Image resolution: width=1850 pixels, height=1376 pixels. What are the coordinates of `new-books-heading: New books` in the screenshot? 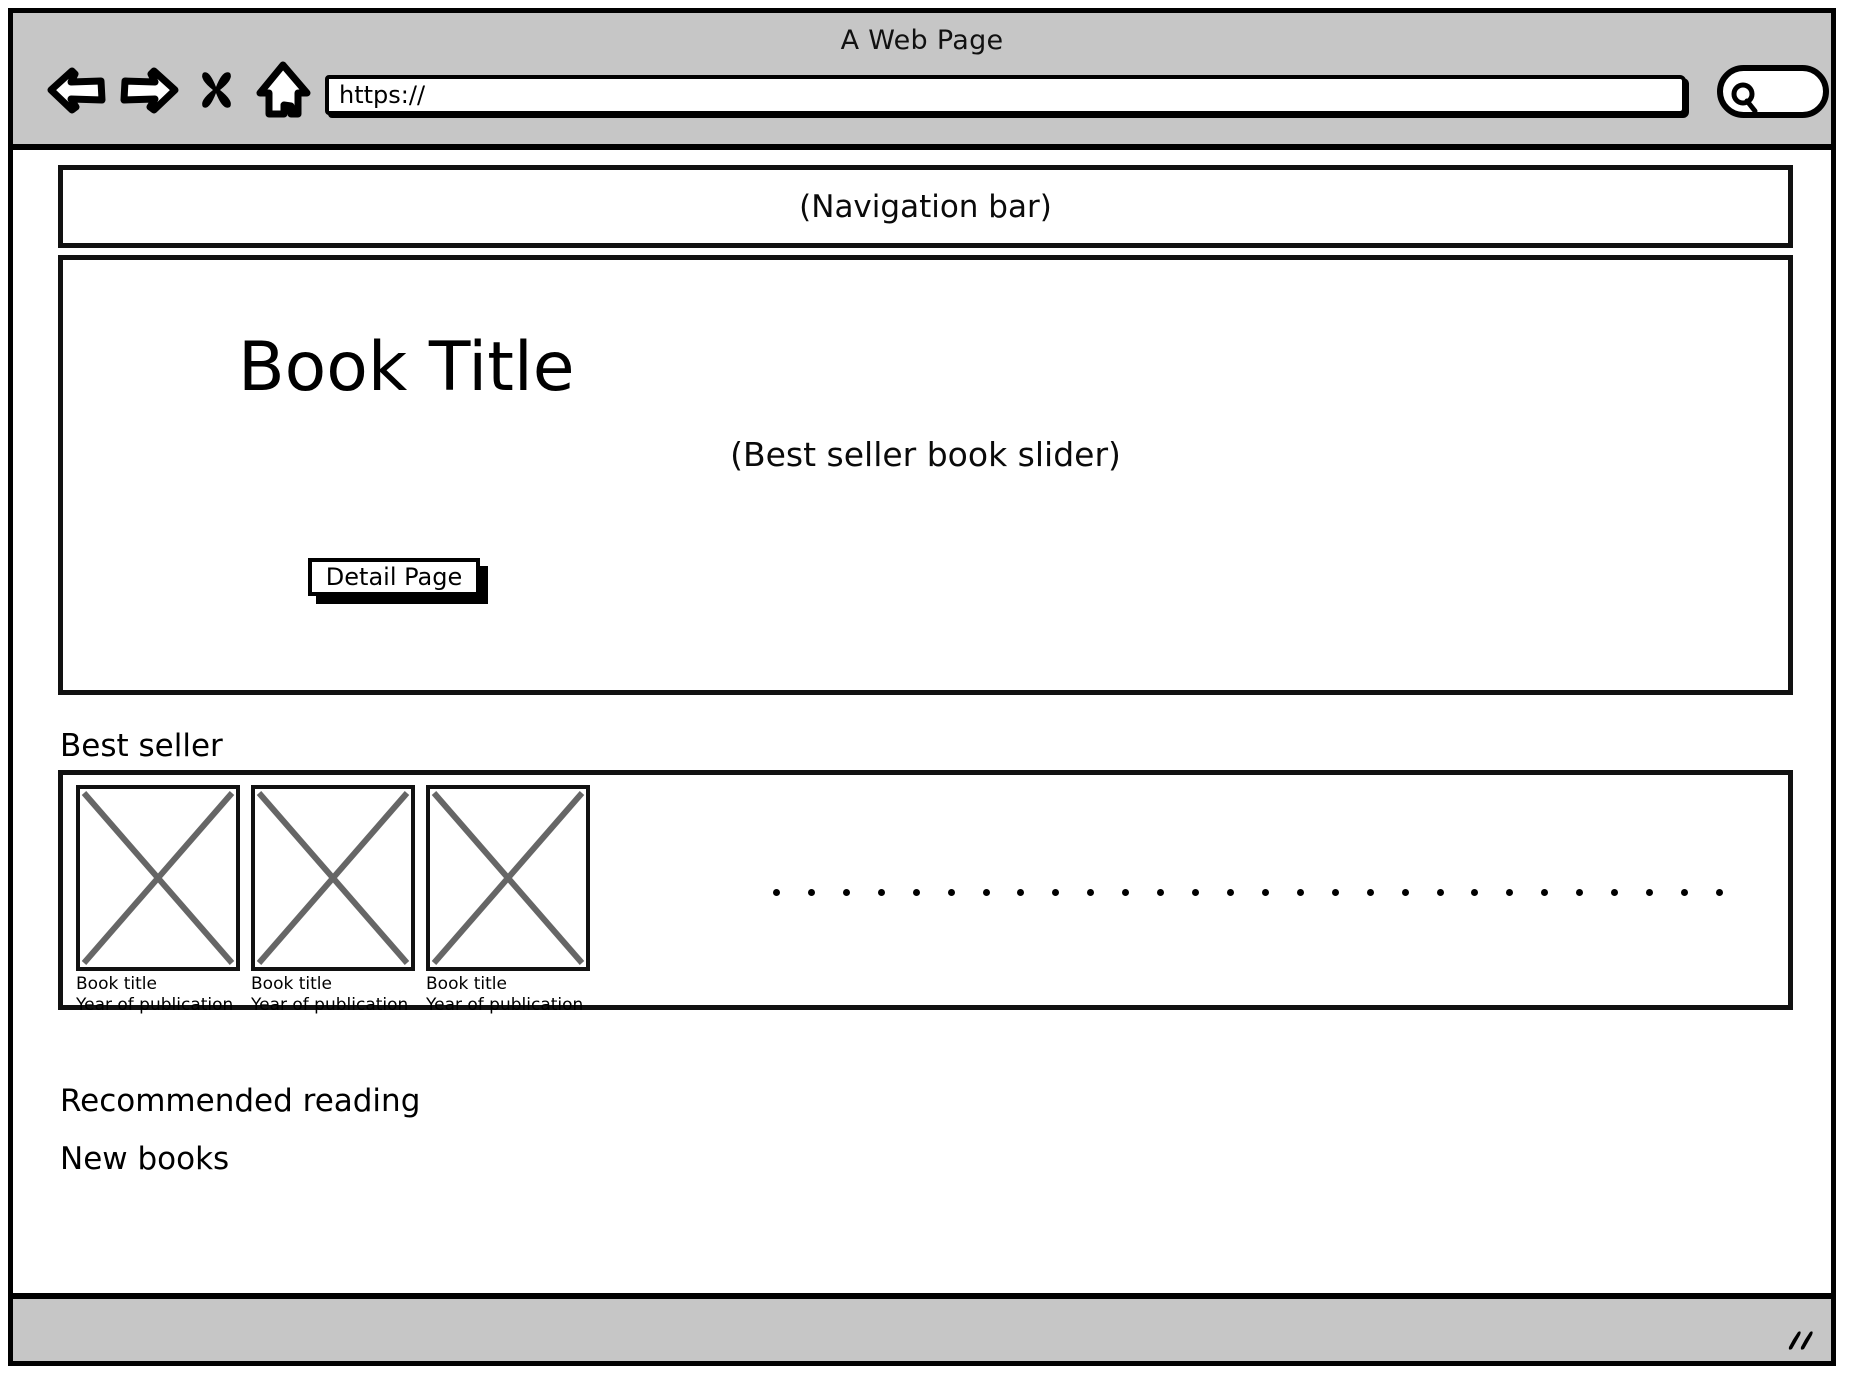 It's located at (145, 1159).